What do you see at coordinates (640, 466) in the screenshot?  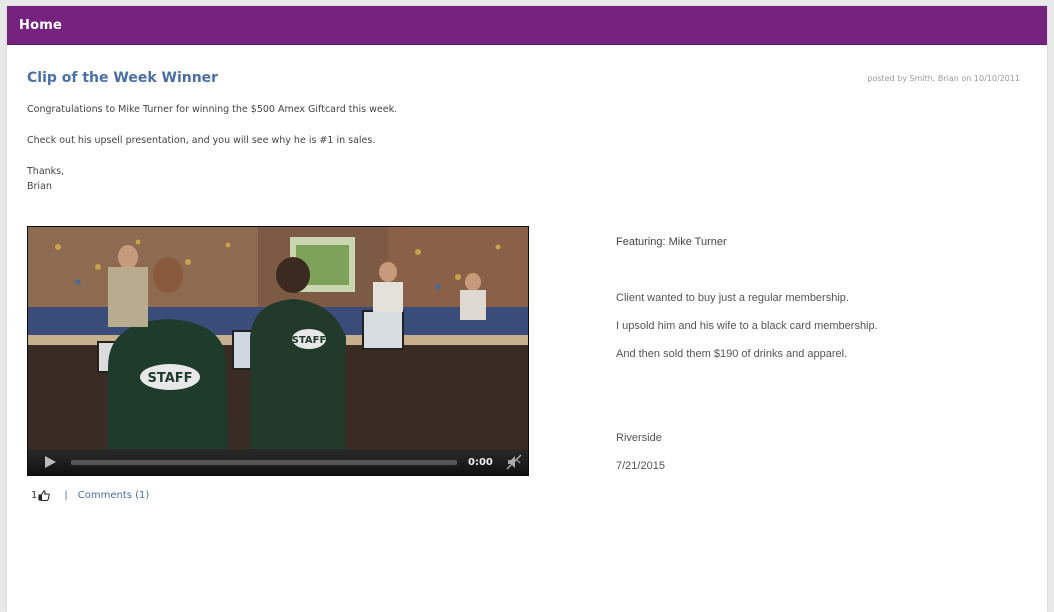 I see `date-text: 7/21/2015` at bounding box center [640, 466].